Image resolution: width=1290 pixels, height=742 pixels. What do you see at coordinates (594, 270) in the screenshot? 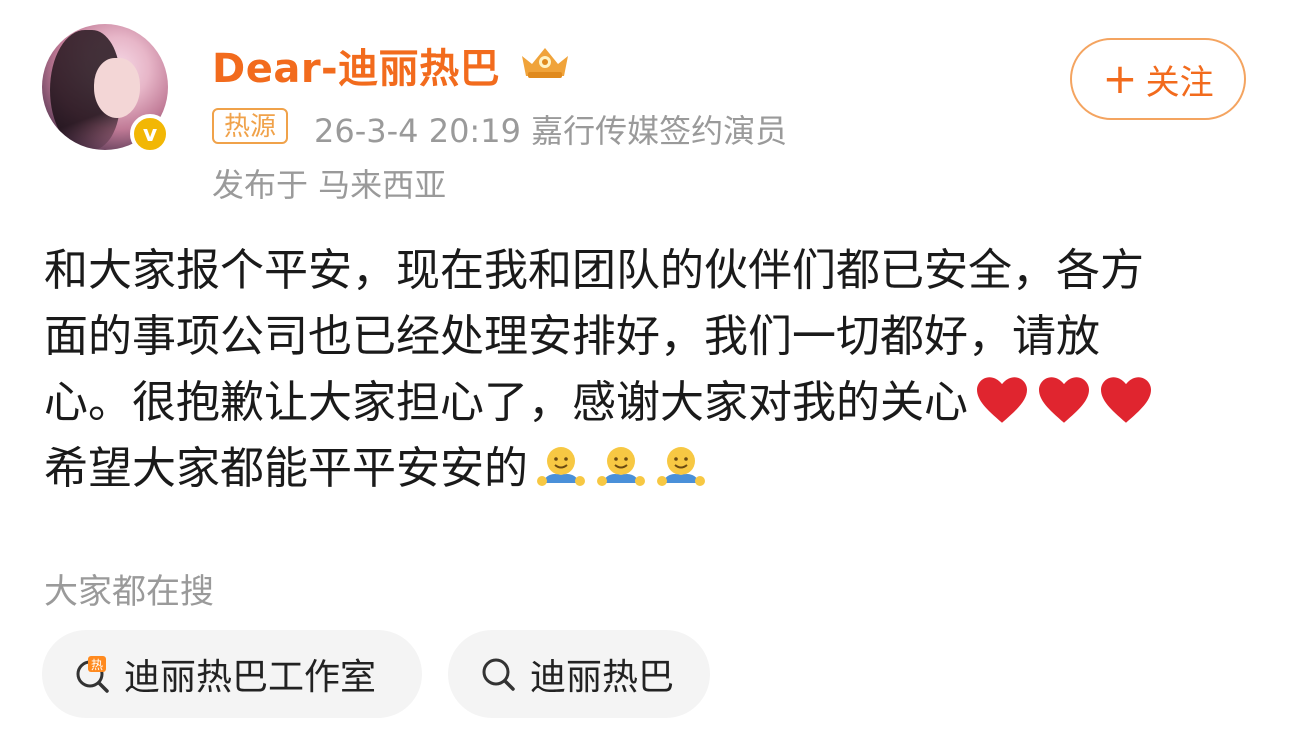
I see `post-text: 和大家报个平安，现在我和团队的伙伴们都已安全，各方` at bounding box center [594, 270].